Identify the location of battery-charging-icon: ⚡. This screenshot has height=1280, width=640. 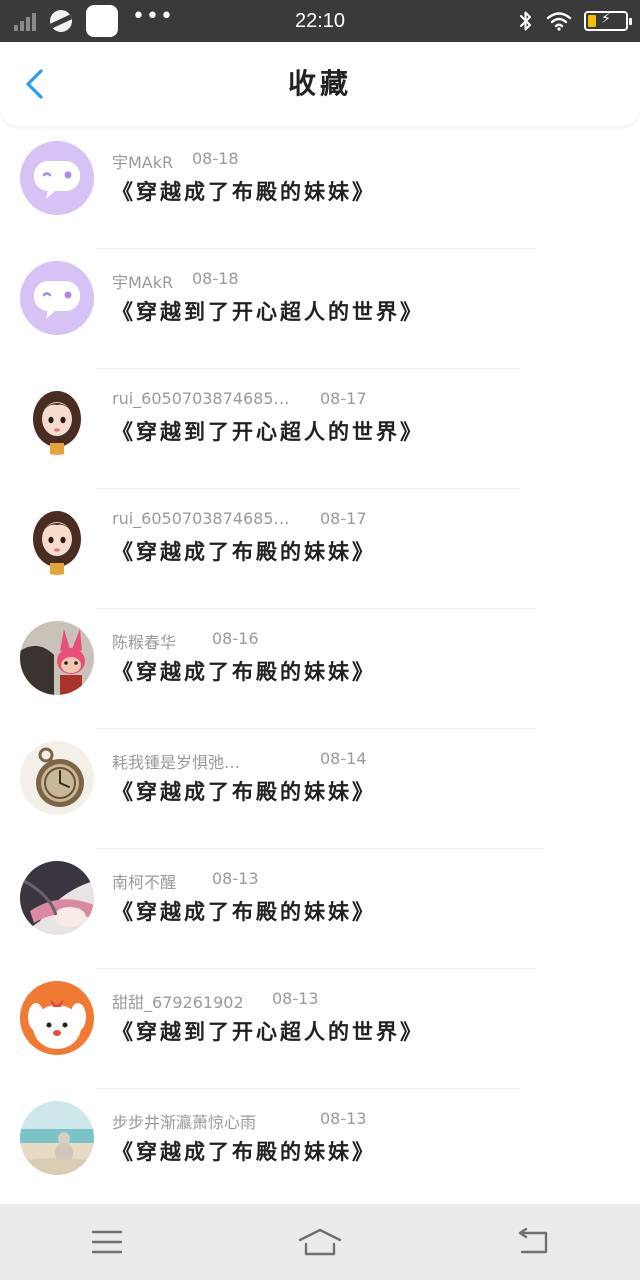
(608, 21).